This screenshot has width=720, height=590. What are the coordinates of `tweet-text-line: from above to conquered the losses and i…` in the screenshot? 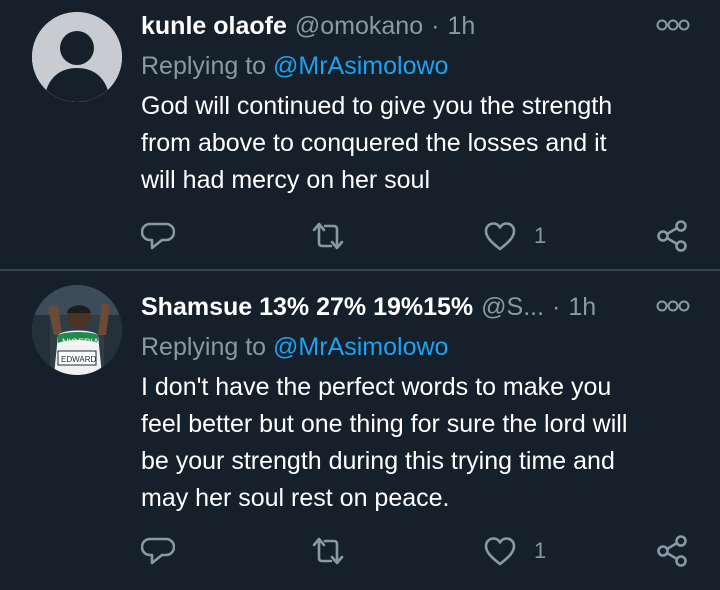 It's located at (374, 143).